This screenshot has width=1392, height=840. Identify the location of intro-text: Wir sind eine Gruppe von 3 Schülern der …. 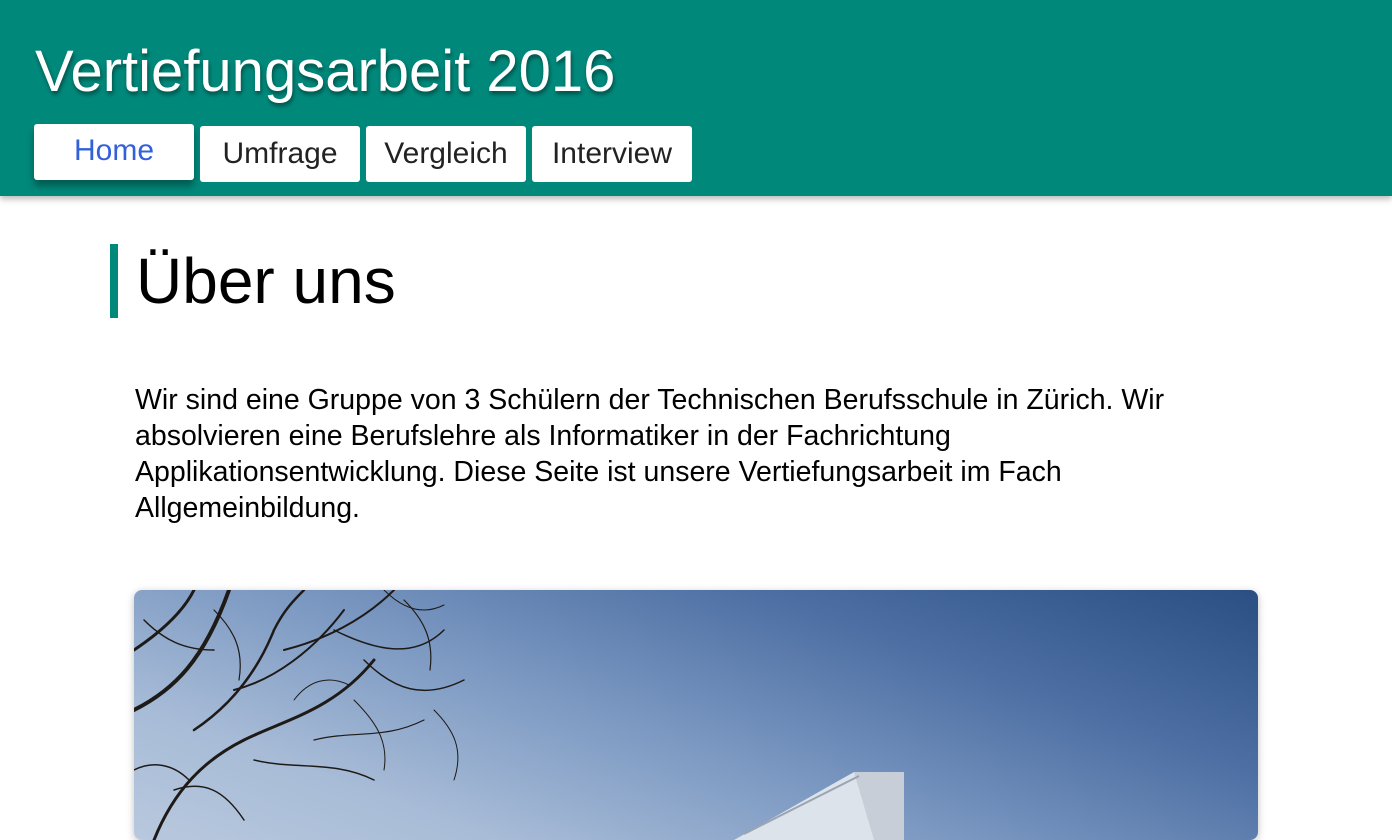
(650, 454).